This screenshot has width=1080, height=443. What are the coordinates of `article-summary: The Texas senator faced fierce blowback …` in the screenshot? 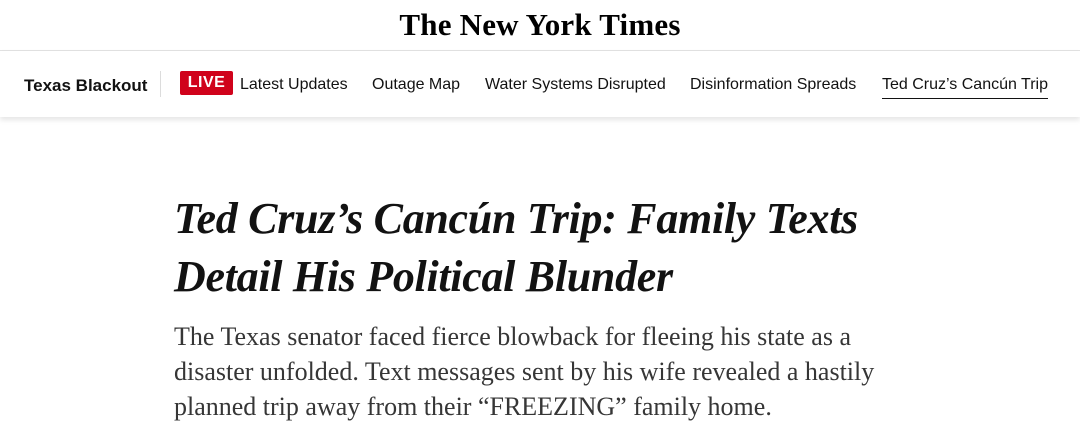 It's located at (524, 371).